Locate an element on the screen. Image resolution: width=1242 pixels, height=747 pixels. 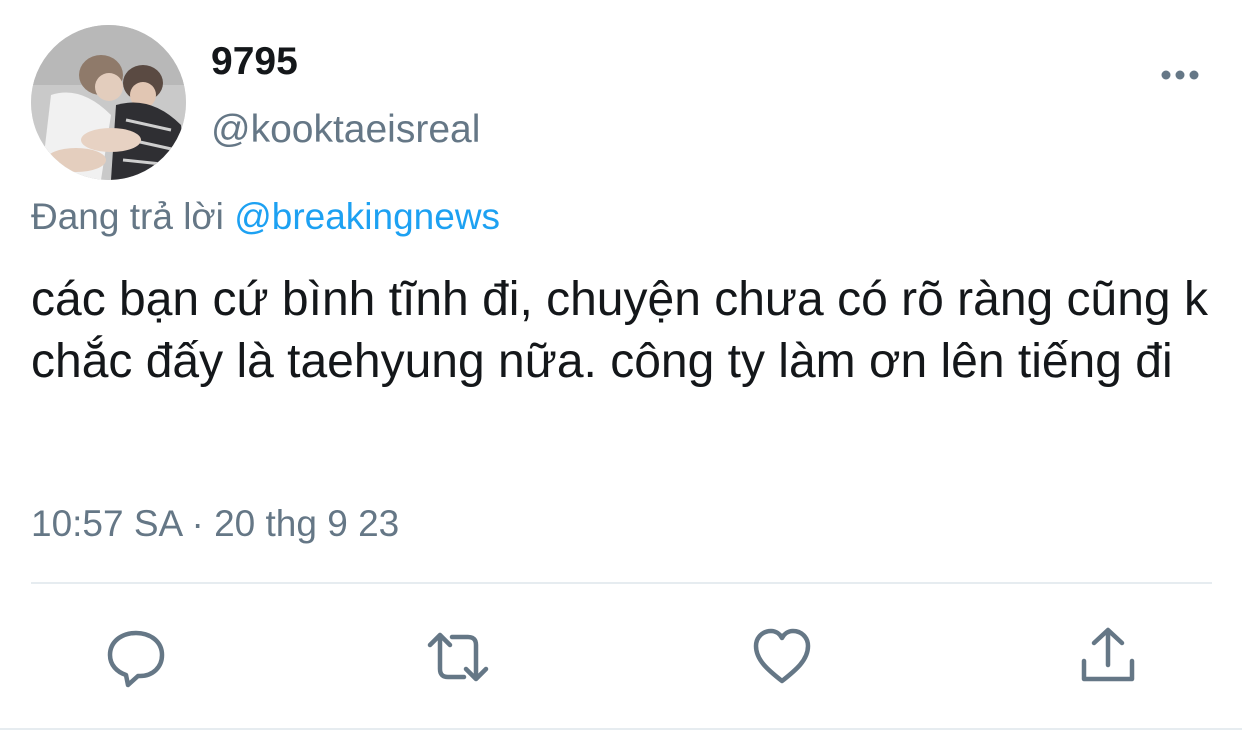
retweet-button is located at coordinates (458, 657).